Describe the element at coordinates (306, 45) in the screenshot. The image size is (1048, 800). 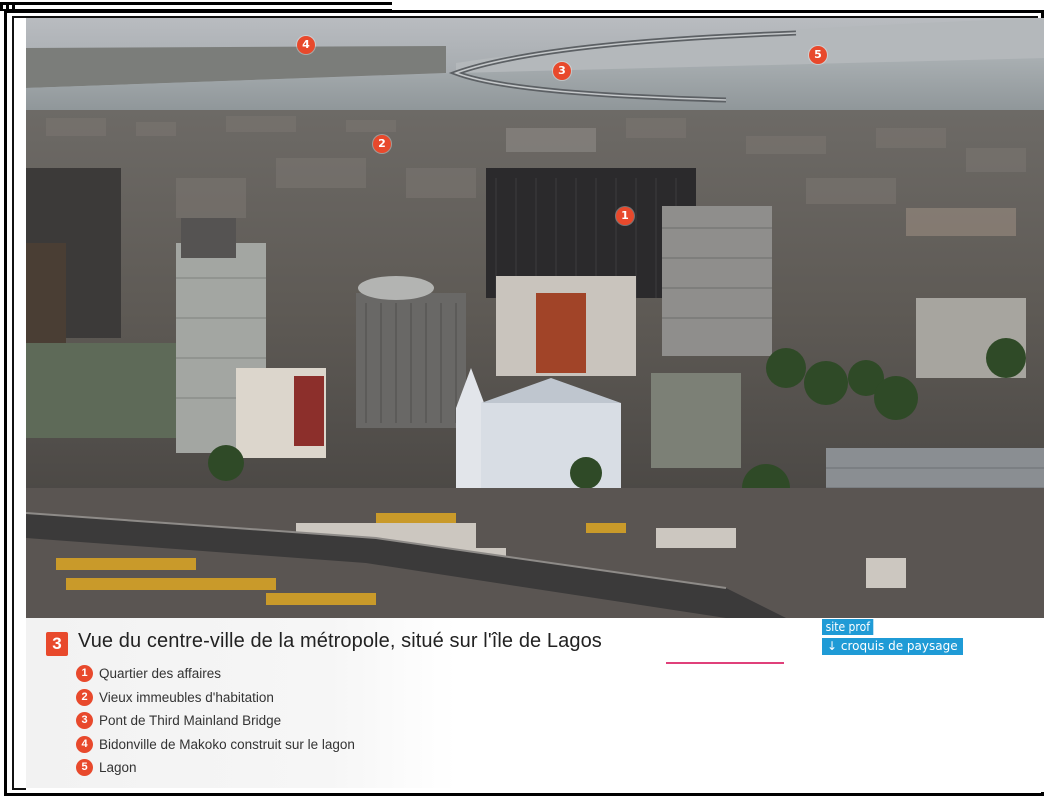
I see `photo-marker-4: 4` at that location.